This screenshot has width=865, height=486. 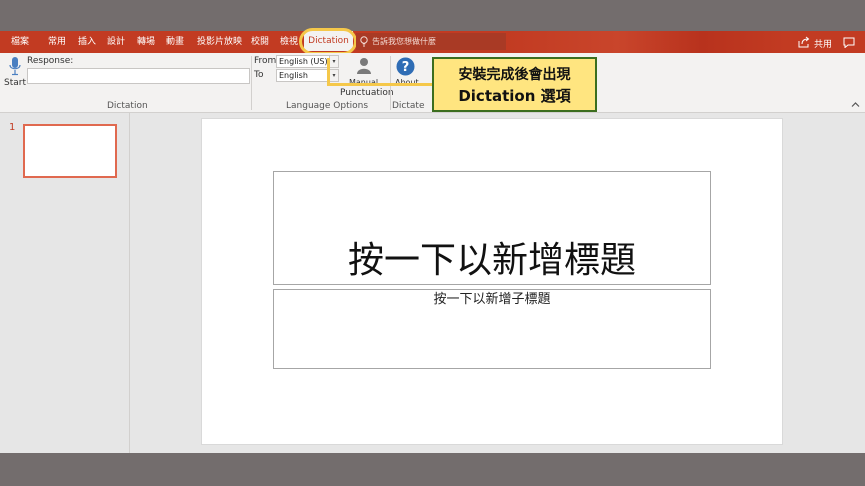 What do you see at coordinates (87, 42) in the screenshot?
I see `tab-insert: 插入` at bounding box center [87, 42].